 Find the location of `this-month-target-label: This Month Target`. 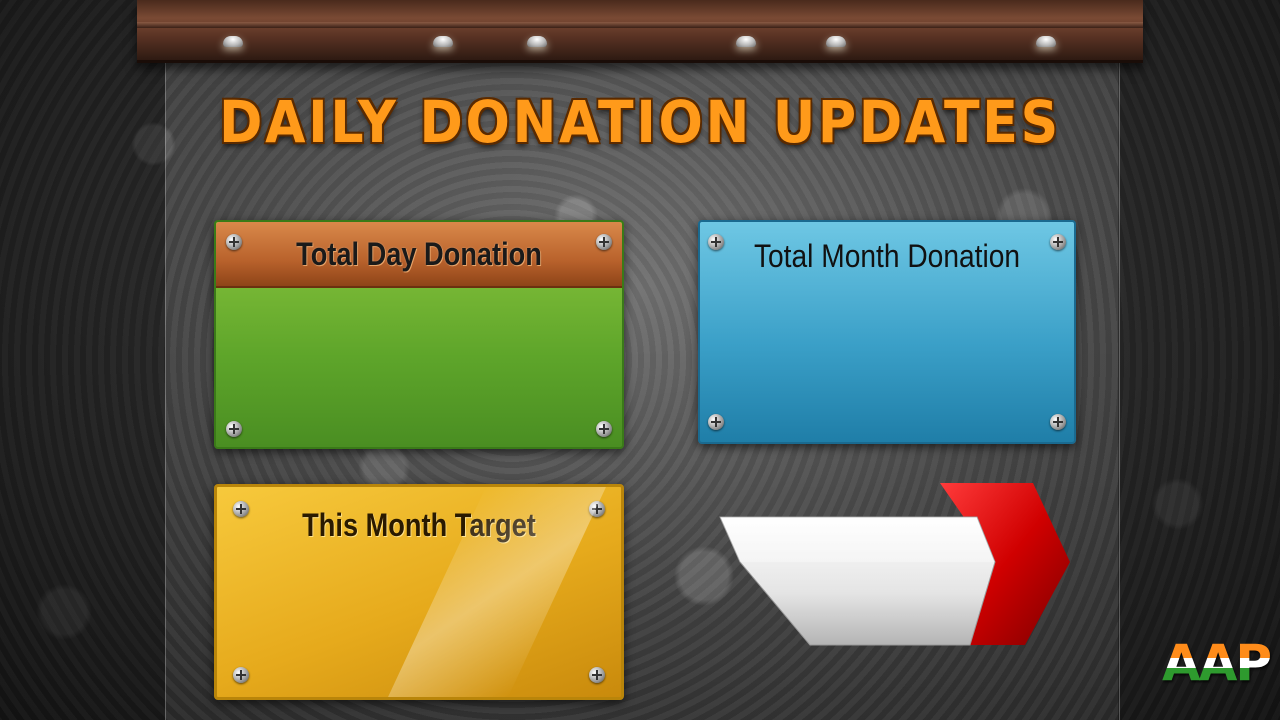

this-month-target-label: This Month Target is located at coordinates (419, 525).